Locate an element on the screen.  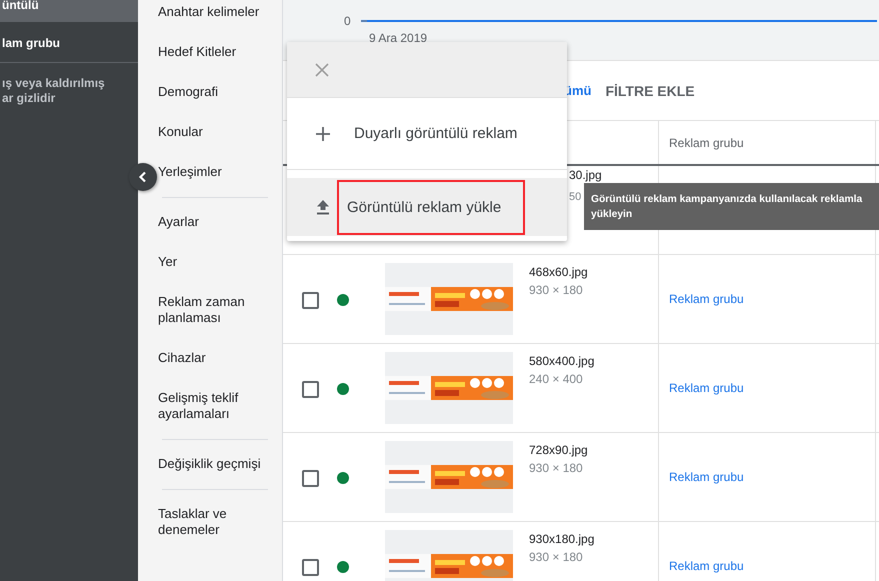
close-icon is located at coordinates (322, 69).